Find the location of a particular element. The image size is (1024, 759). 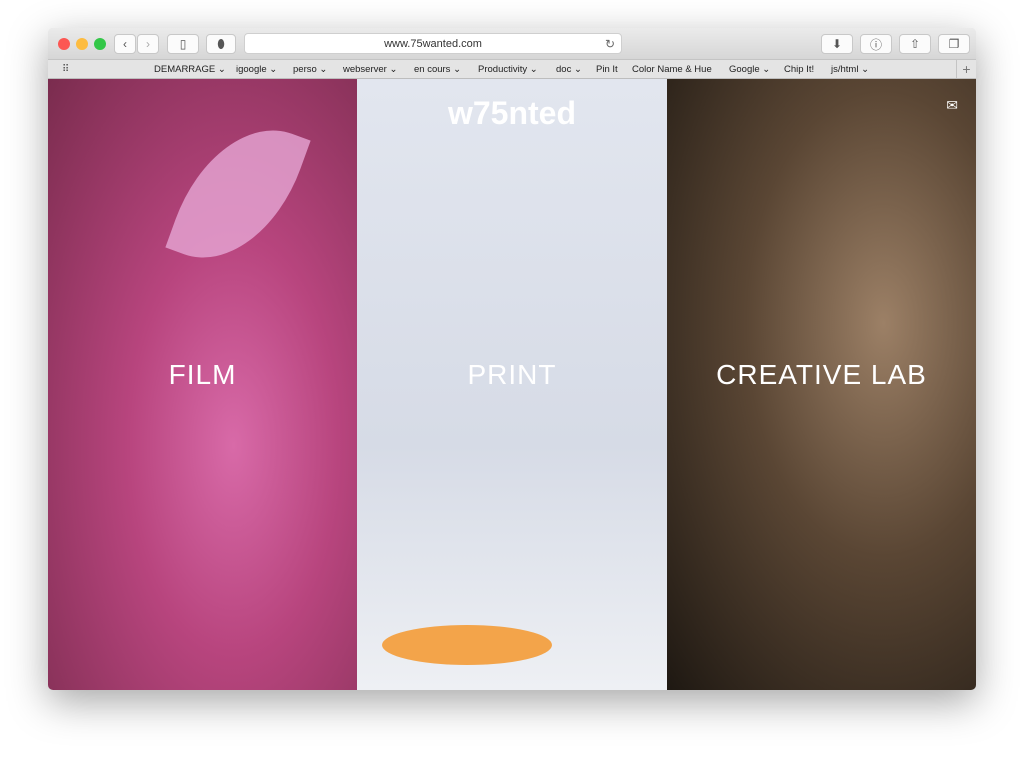

chevron-right-icon: › is located at coordinates (148, 44).